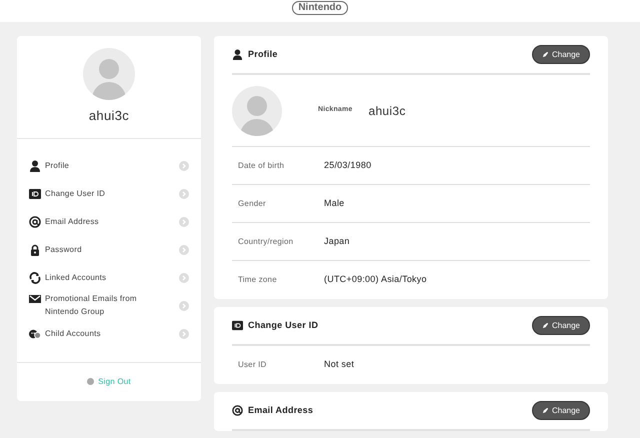 The height and width of the screenshot is (438, 640). I want to click on menu-item: Profile, so click(95, 165).